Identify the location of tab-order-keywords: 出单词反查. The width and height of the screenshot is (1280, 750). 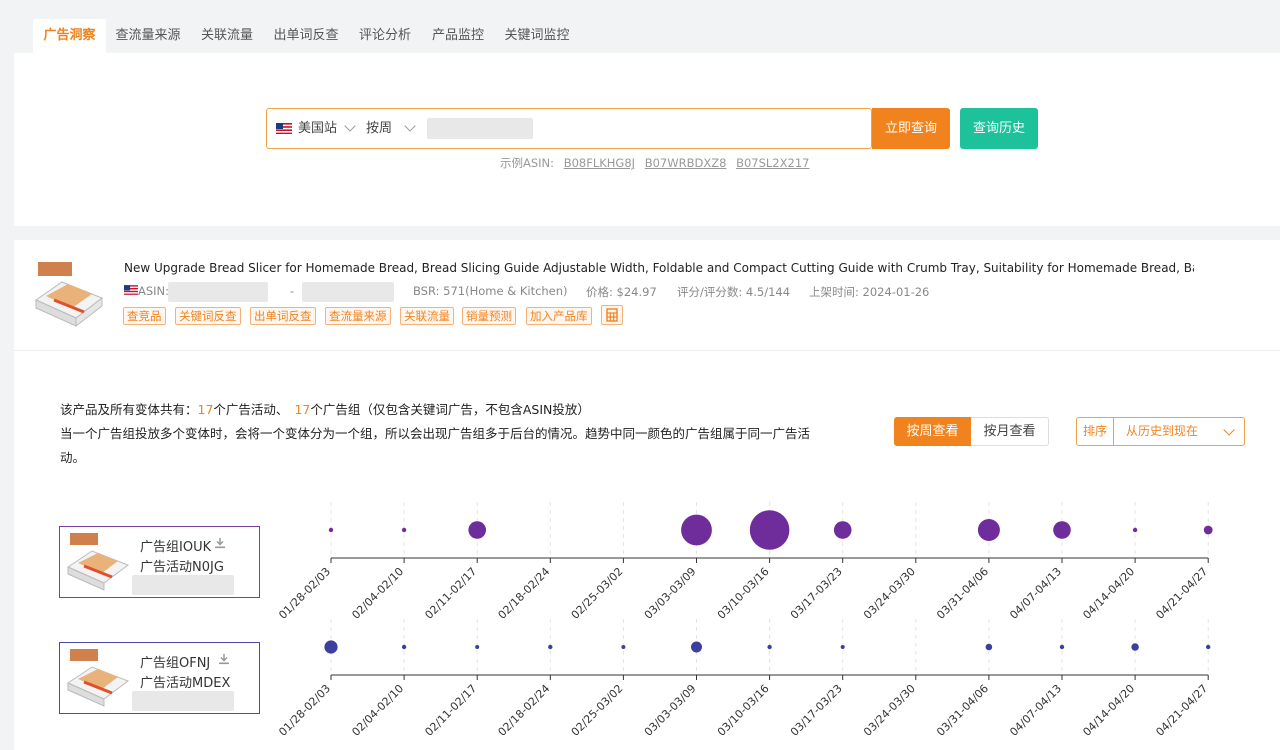
(306, 36).